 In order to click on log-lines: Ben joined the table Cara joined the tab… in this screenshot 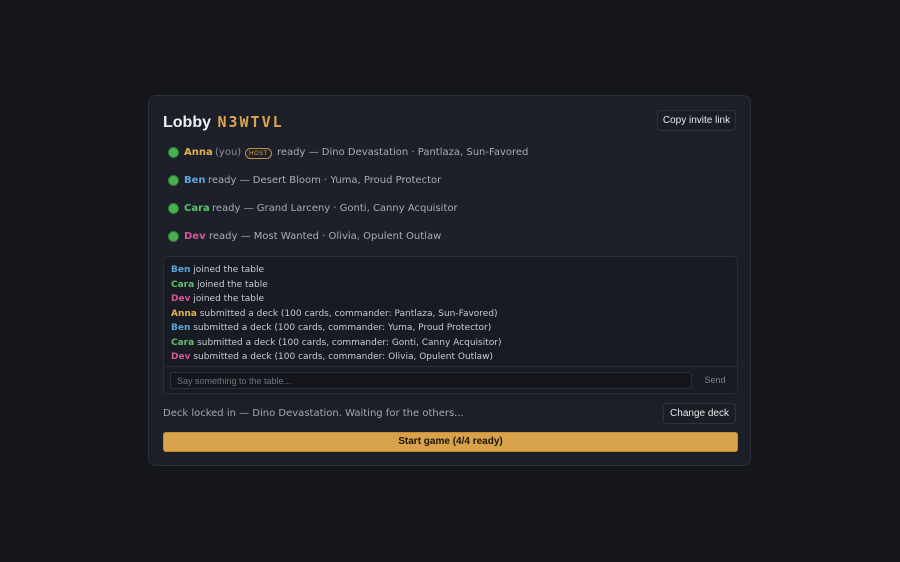, I will do `click(450, 314)`.